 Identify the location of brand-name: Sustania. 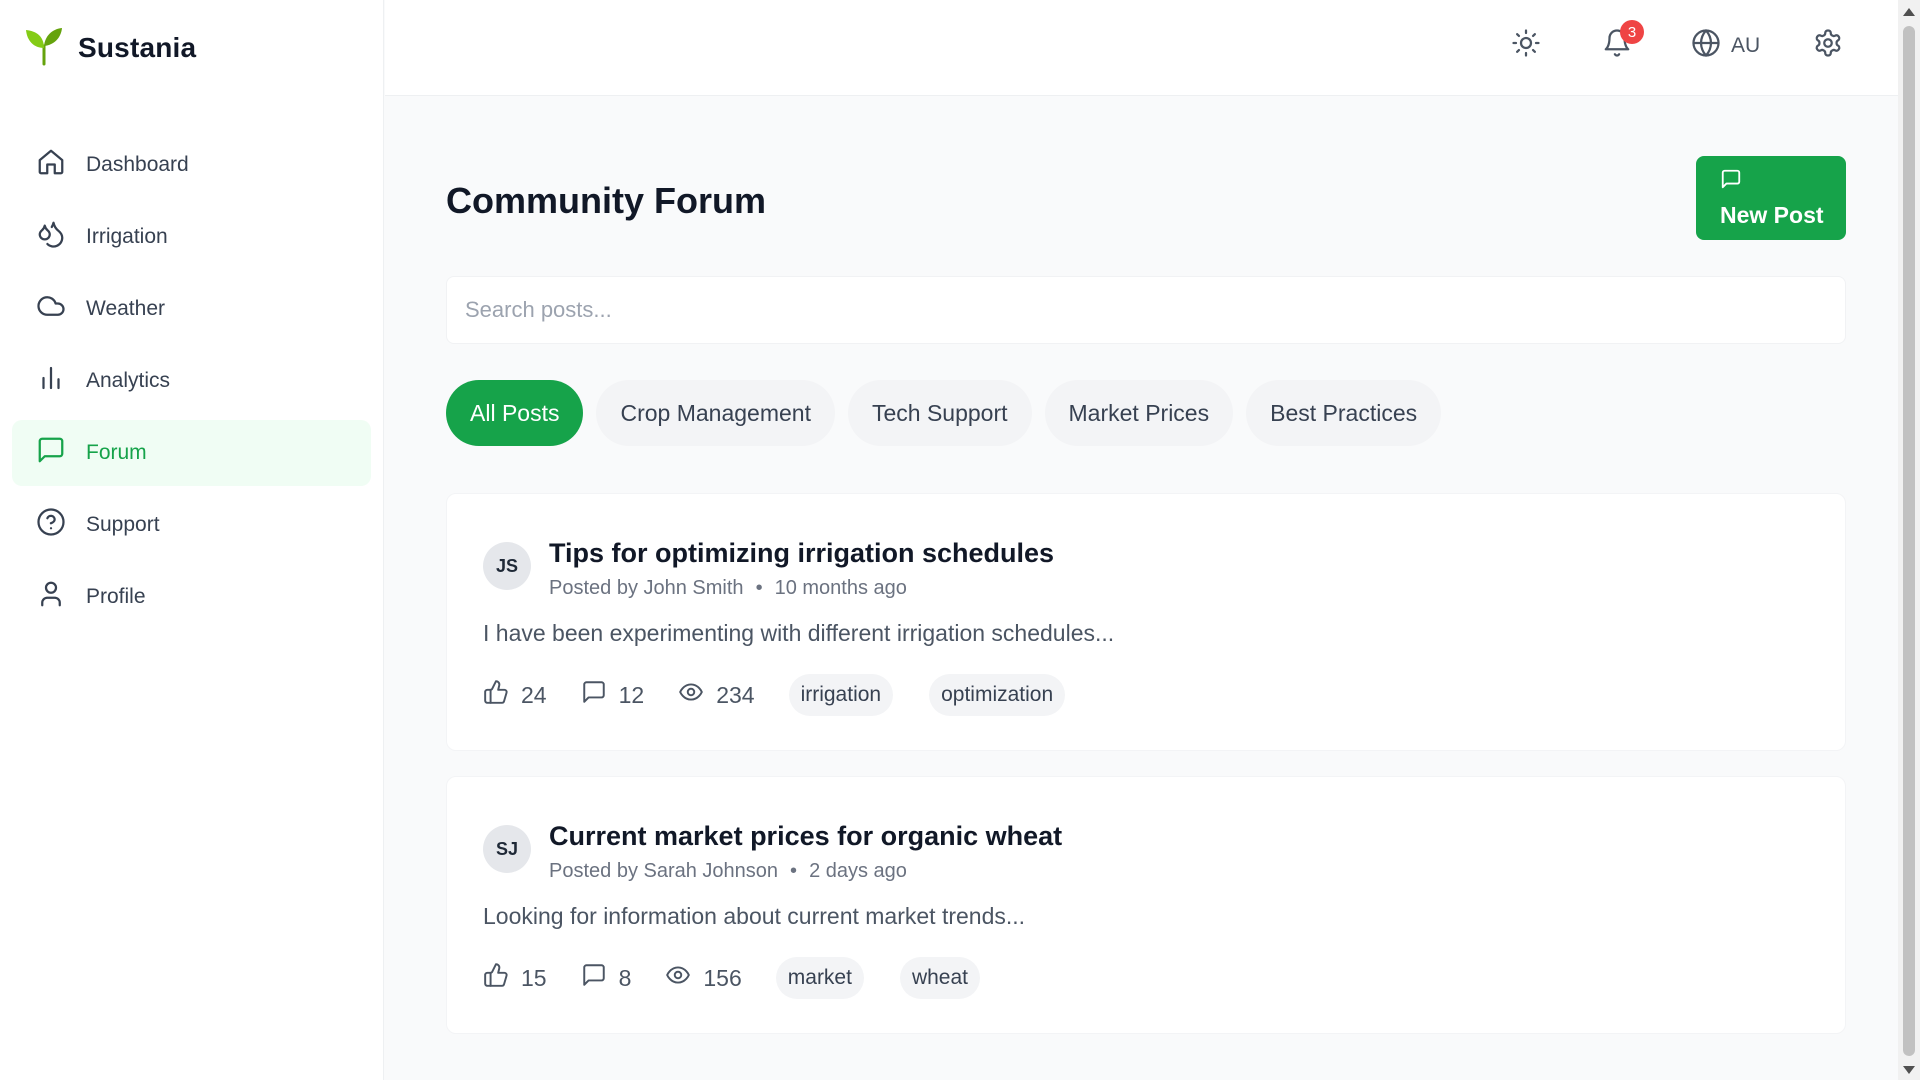
(137, 47).